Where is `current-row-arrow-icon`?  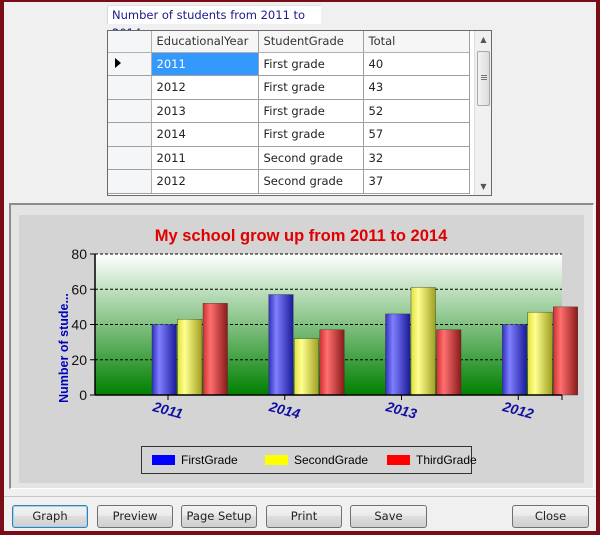 current-row-arrow-icon is located at coordinates (118, 62).